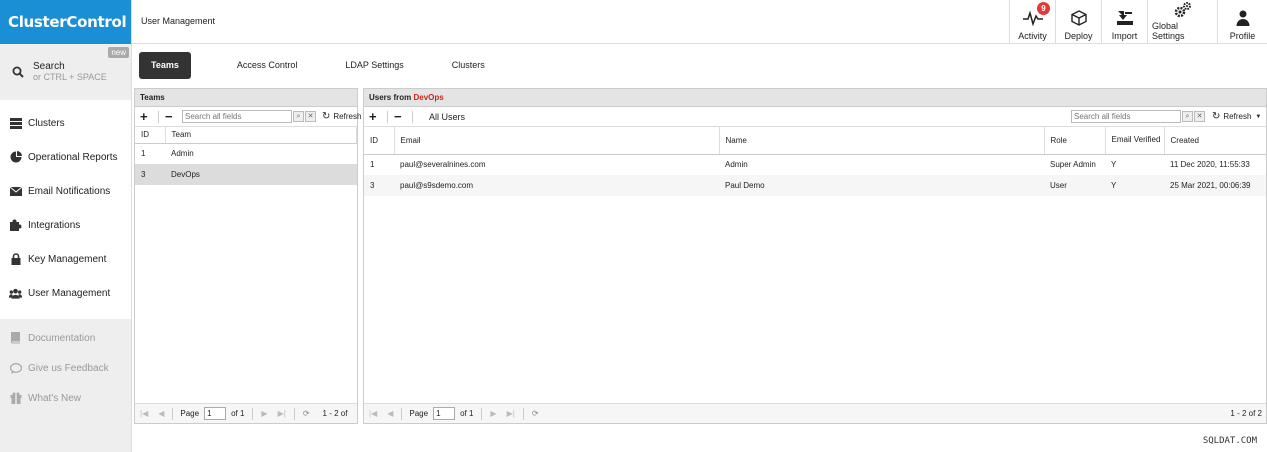  What do you see at coordinates (15, 123) in the screenshot?
I see `server-icon` at bounding box center [15, 123].